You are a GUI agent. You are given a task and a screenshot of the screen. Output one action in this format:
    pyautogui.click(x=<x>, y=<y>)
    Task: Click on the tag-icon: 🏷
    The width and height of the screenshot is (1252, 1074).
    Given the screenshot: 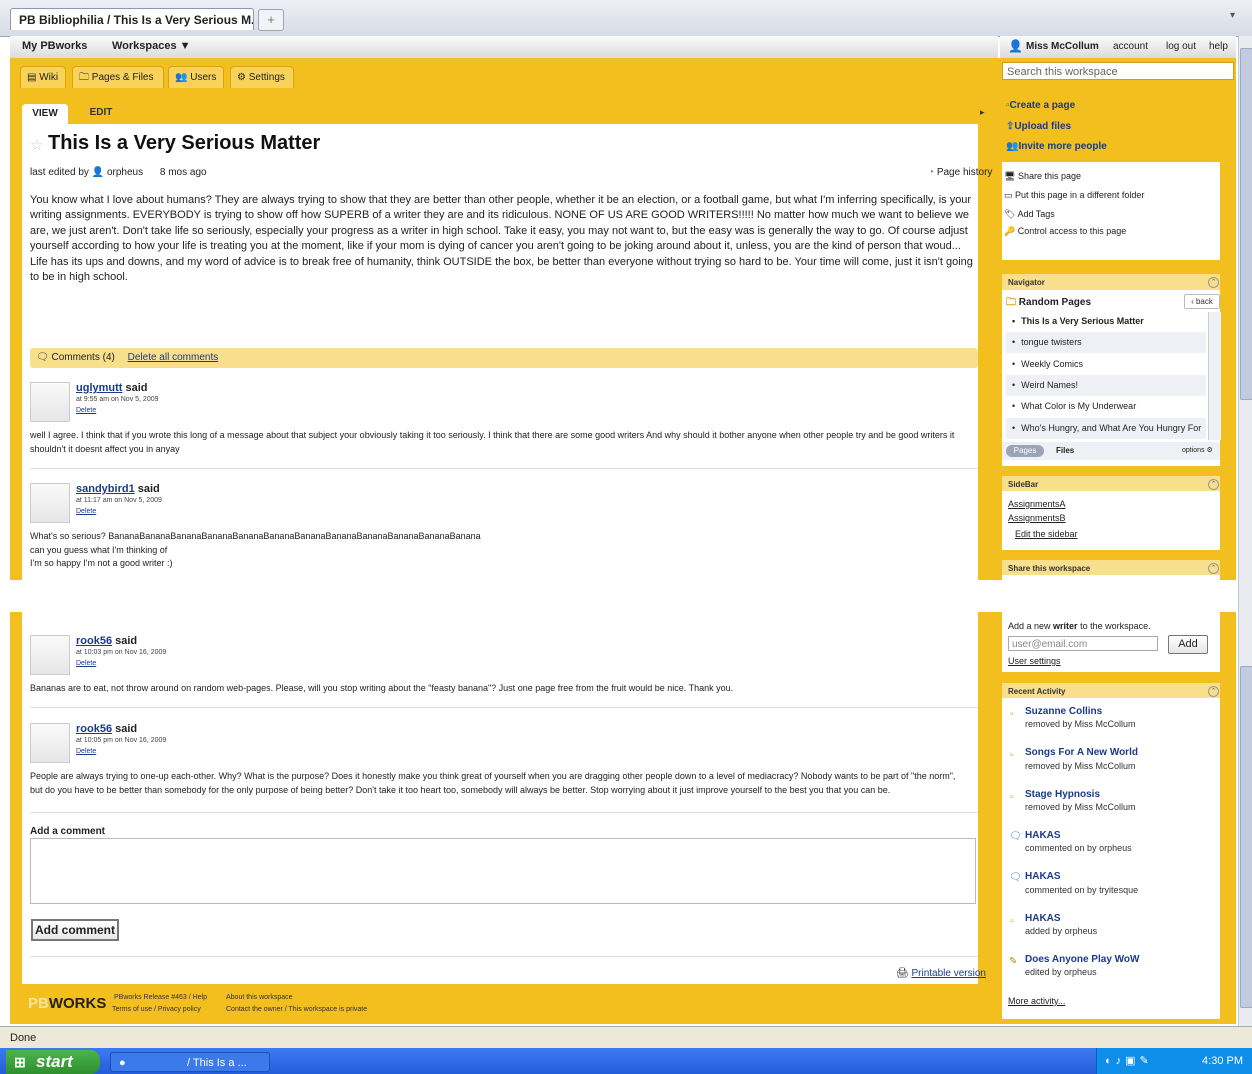 What is the action you would take?
    pyautogui.click(x=1011, y=214)
    